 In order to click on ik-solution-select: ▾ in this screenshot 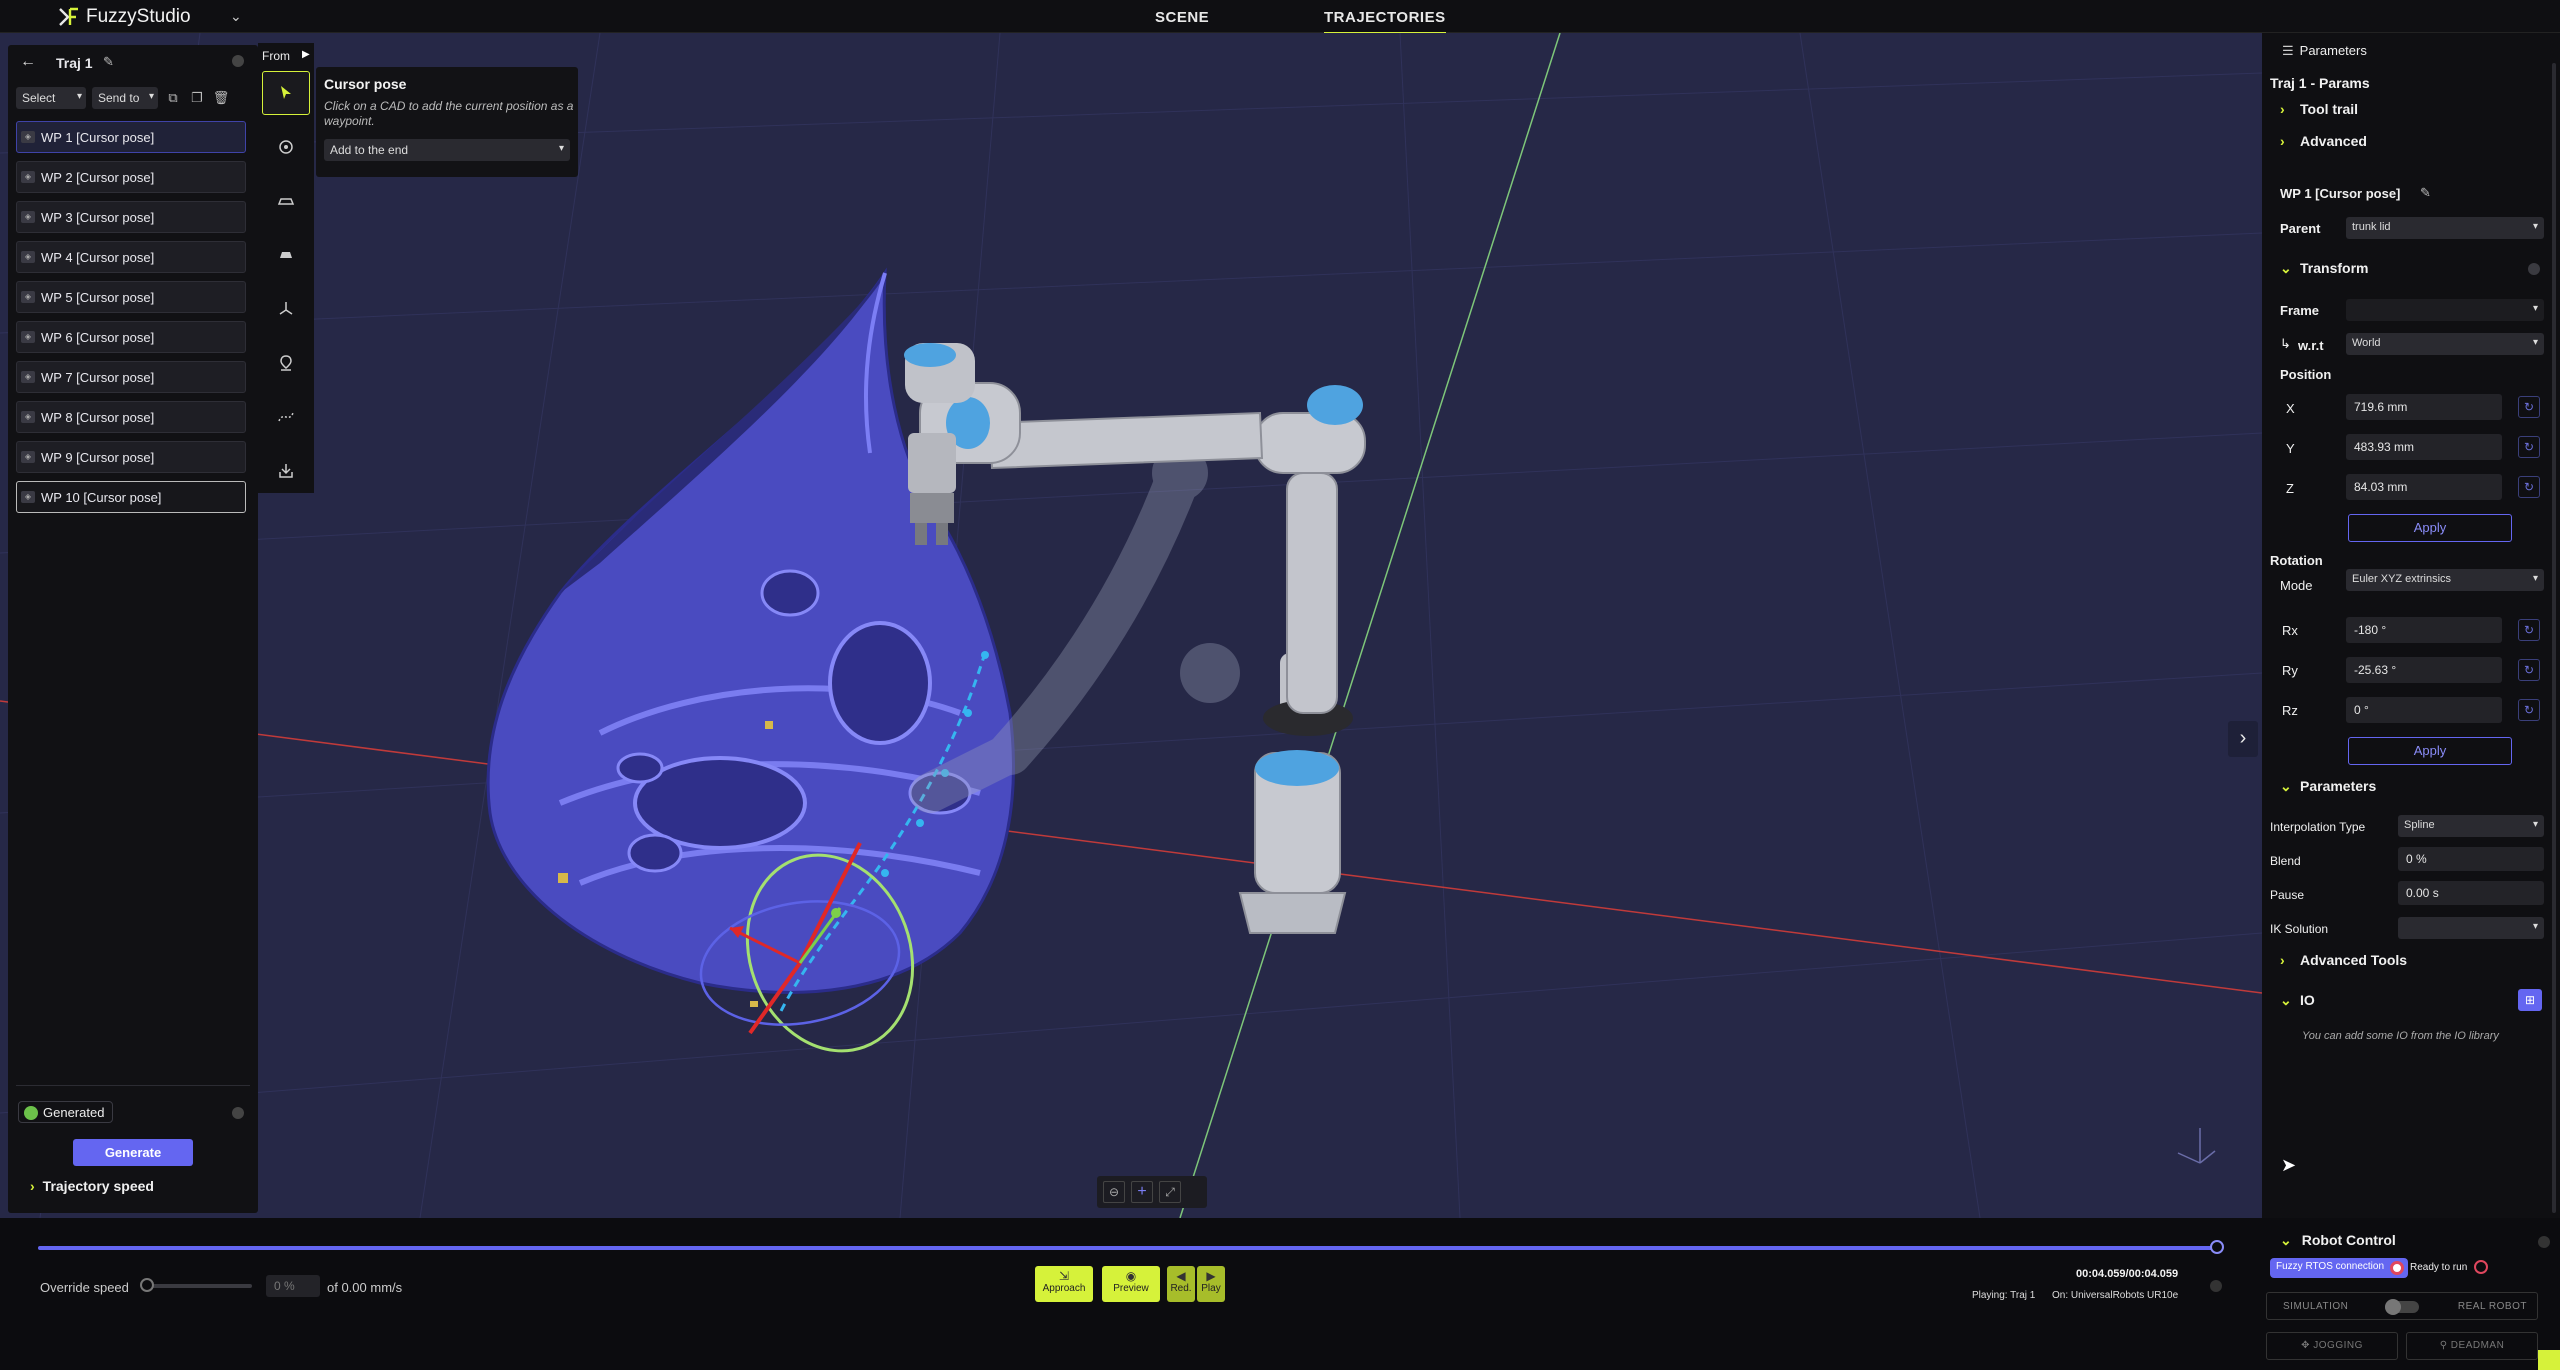, I will do `click(2471, 928)`.